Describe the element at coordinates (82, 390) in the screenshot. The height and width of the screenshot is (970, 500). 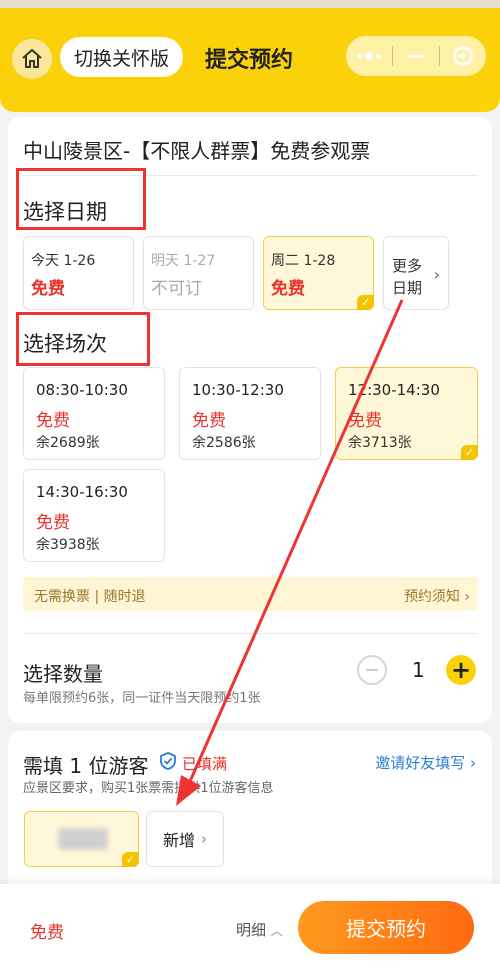
I see `session-time: 08:30-10:30` at that location.